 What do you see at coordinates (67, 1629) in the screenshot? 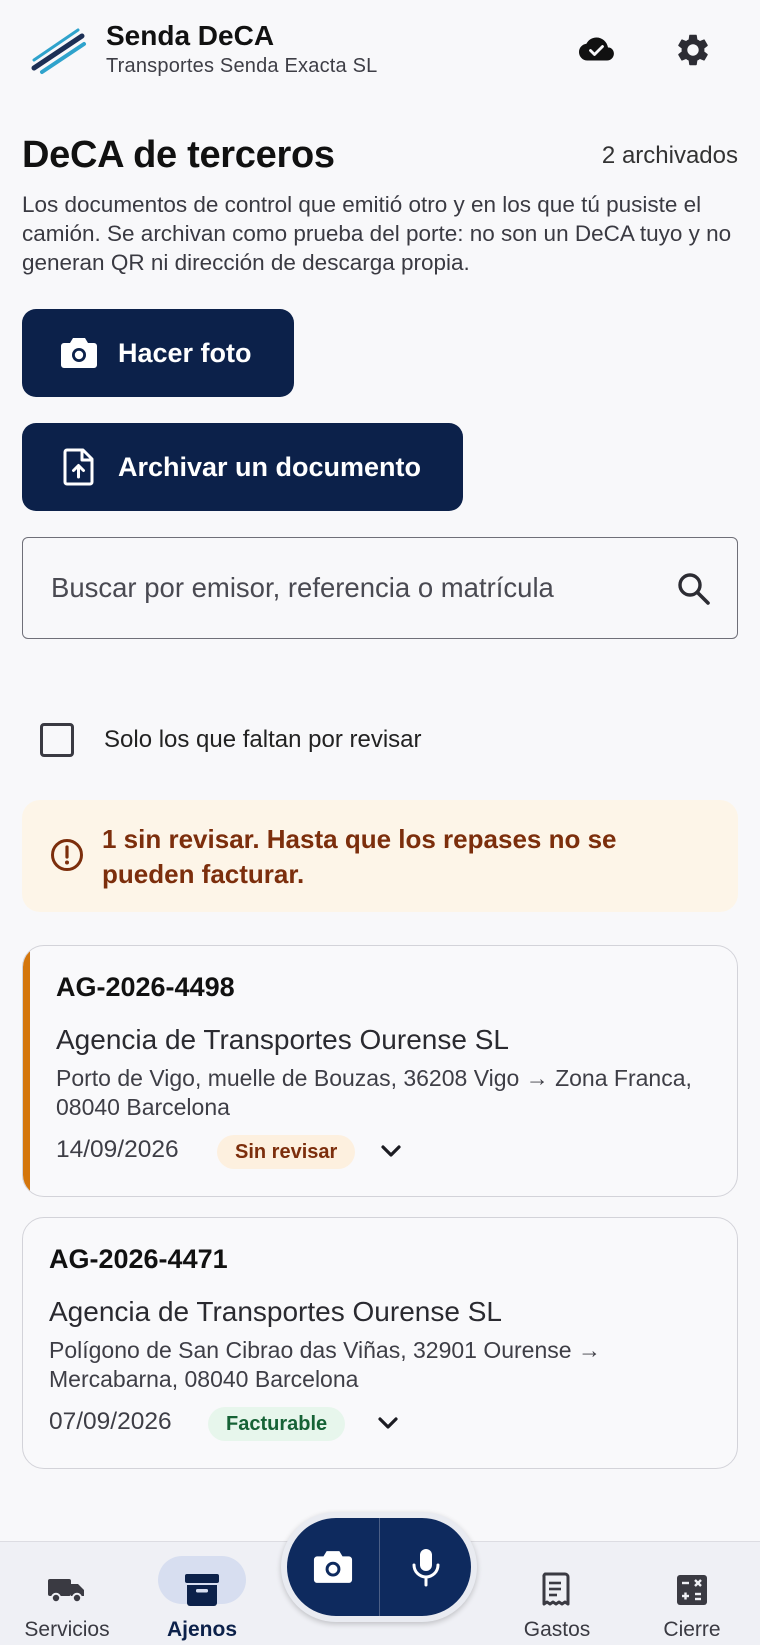
I see `nav-label: Servicios` at bounding box center [67, 1629].